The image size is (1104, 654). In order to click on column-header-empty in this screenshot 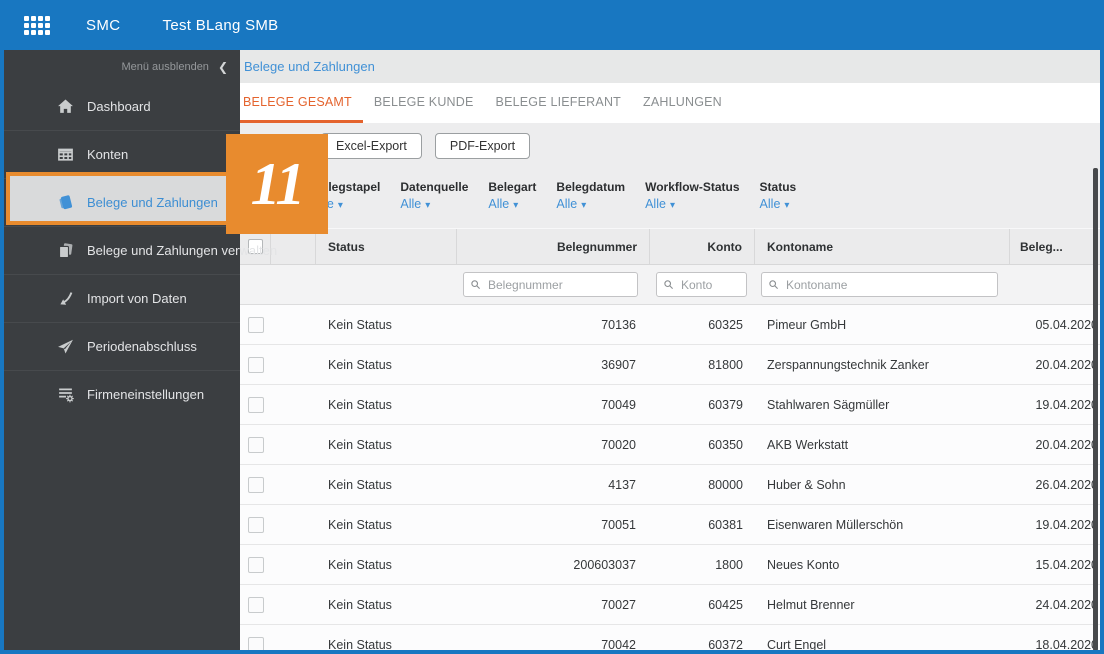, I will do `click(293, 246)`.